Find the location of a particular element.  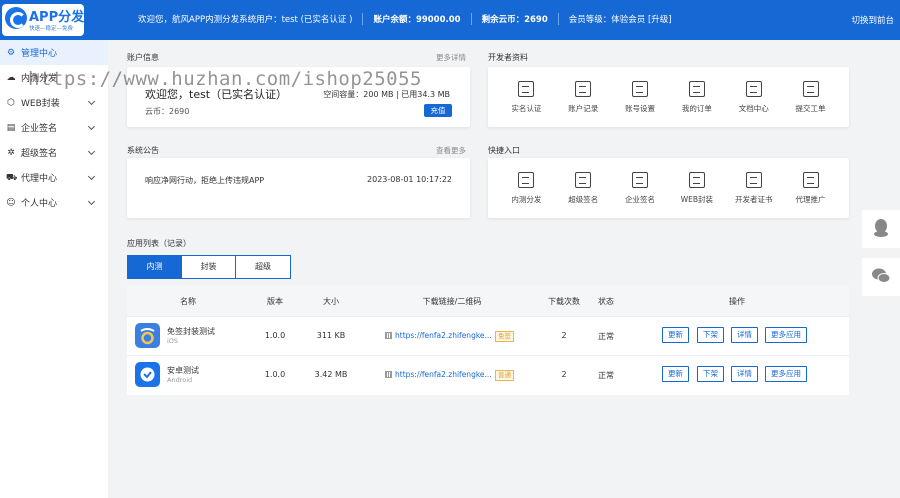

qq-contact-button is located at coordinates (881, 229).